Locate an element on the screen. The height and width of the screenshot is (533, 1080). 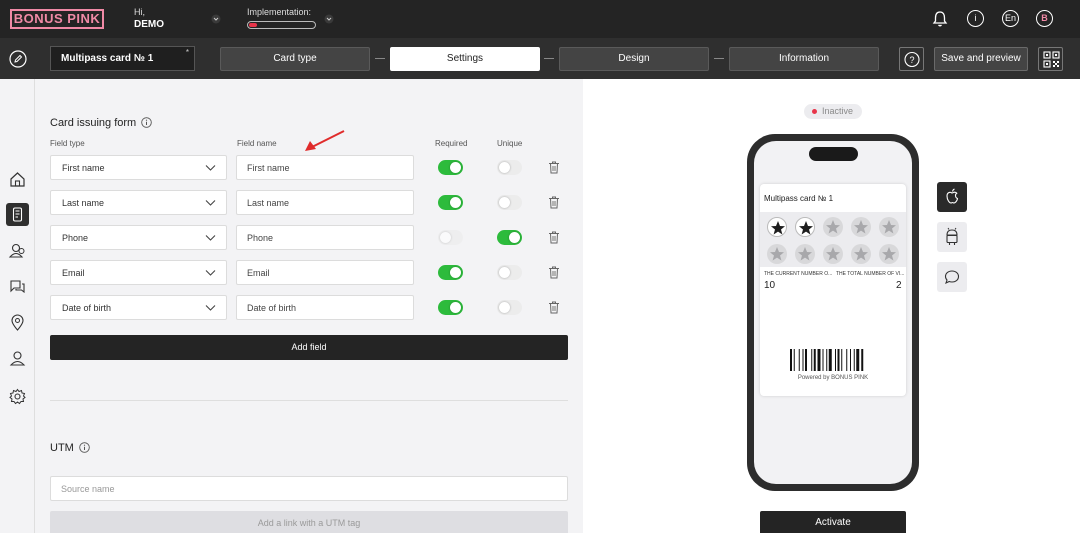
column-unique: Unique is located at coordinates (510, 143).